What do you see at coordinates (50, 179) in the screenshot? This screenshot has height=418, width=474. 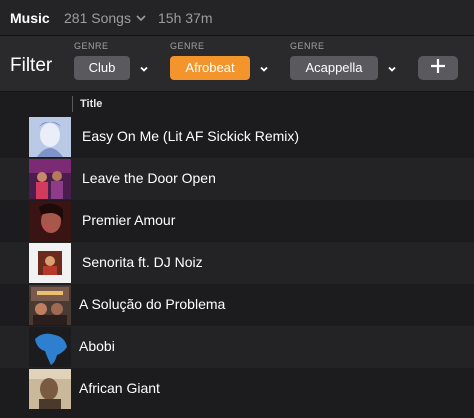 I see `album-art-purple-group-icon` at bounding box center [50, 179].